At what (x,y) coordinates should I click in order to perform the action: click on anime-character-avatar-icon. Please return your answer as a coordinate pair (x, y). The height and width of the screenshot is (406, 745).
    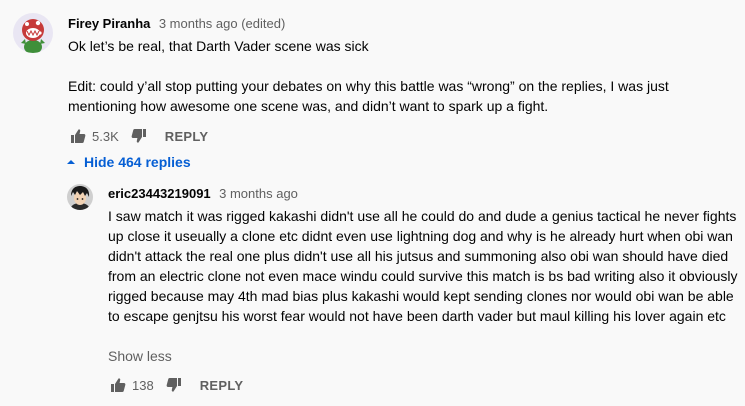
    Looking at the image, I should click on (80, 197).